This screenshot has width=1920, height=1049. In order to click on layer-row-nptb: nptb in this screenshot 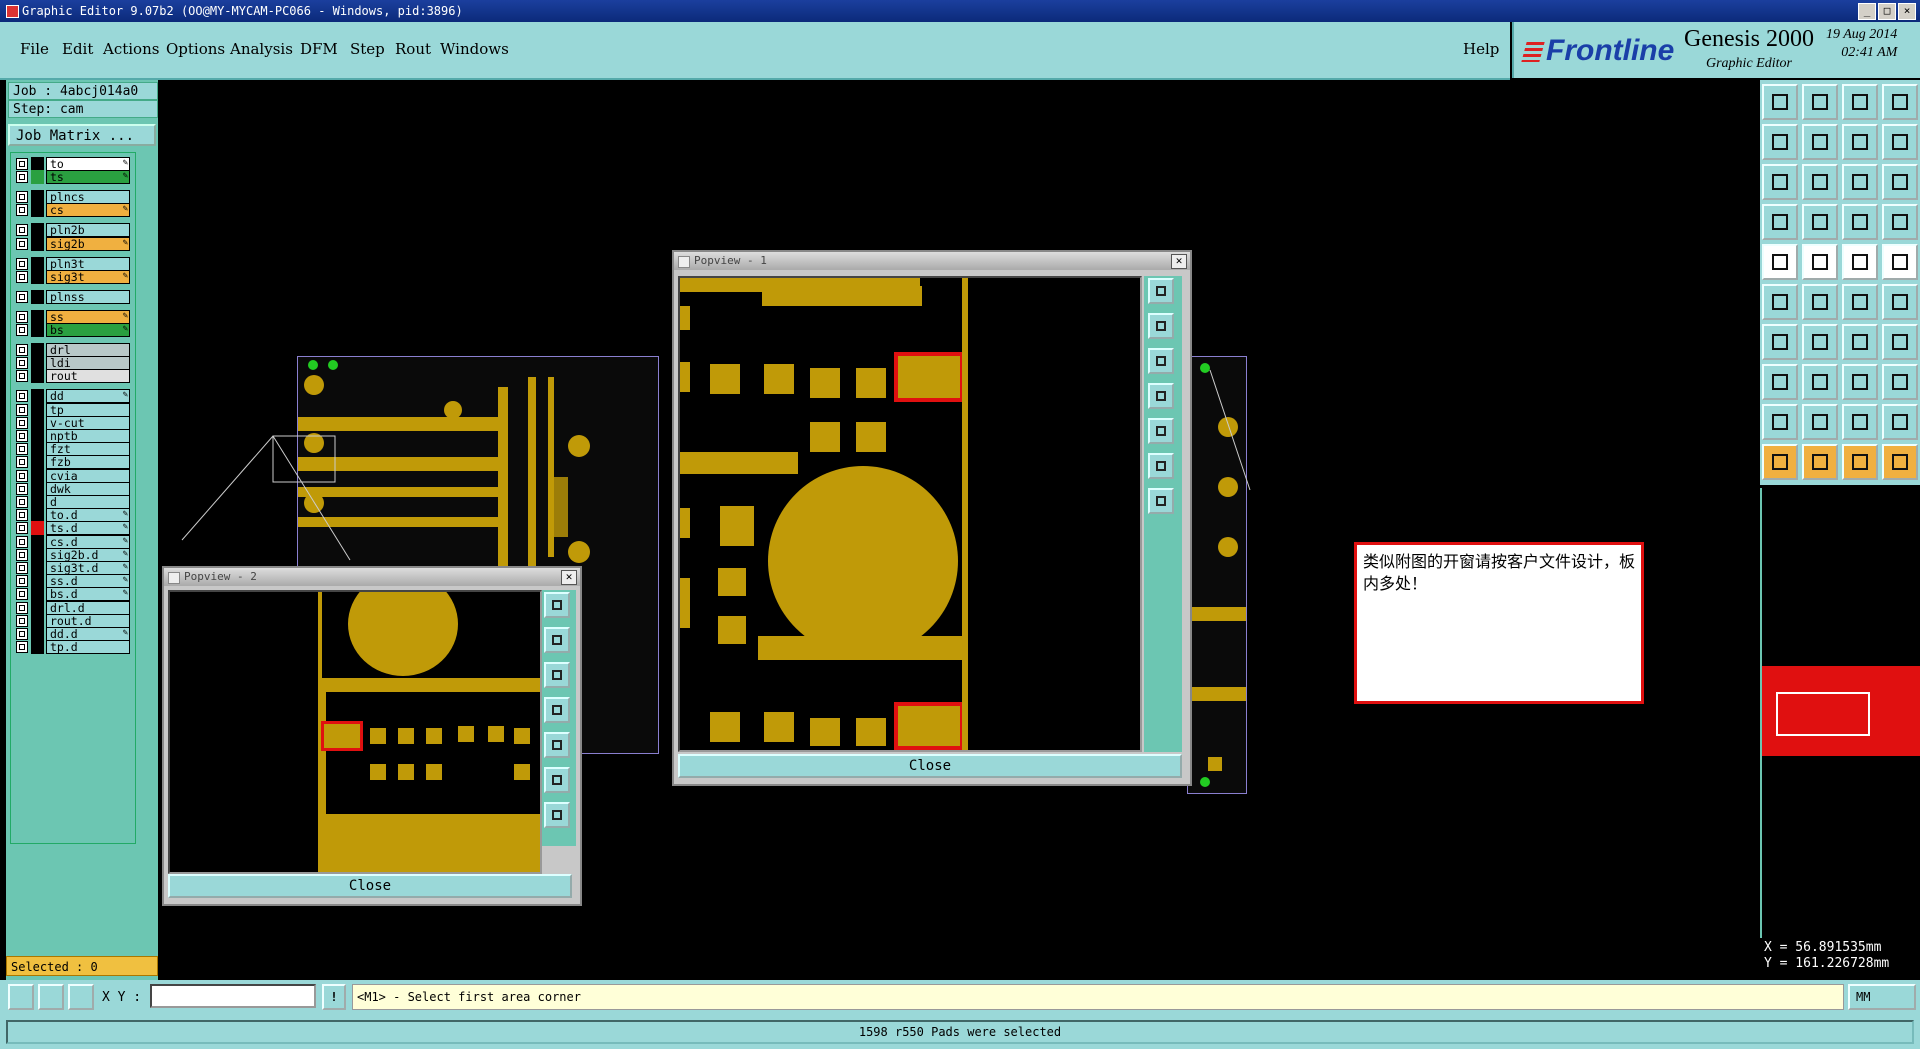, I will do `click(73, 436)`.